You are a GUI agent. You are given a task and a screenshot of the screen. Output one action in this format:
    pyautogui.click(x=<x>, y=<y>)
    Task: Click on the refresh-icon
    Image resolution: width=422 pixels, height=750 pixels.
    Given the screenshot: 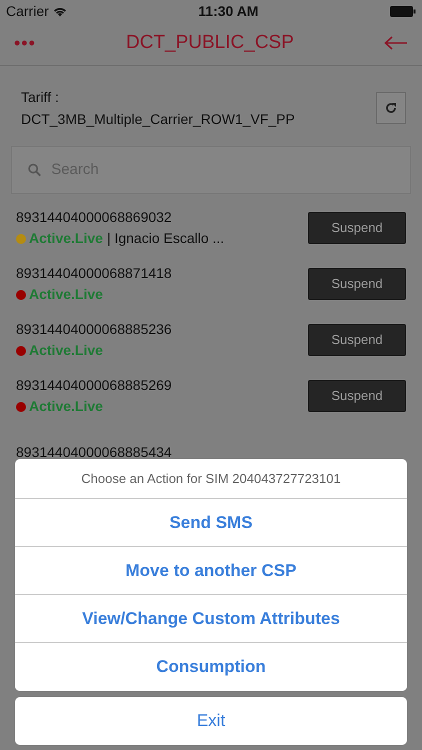 What is the action you would take?
    pyautogui.click(x=391, y=108)
    